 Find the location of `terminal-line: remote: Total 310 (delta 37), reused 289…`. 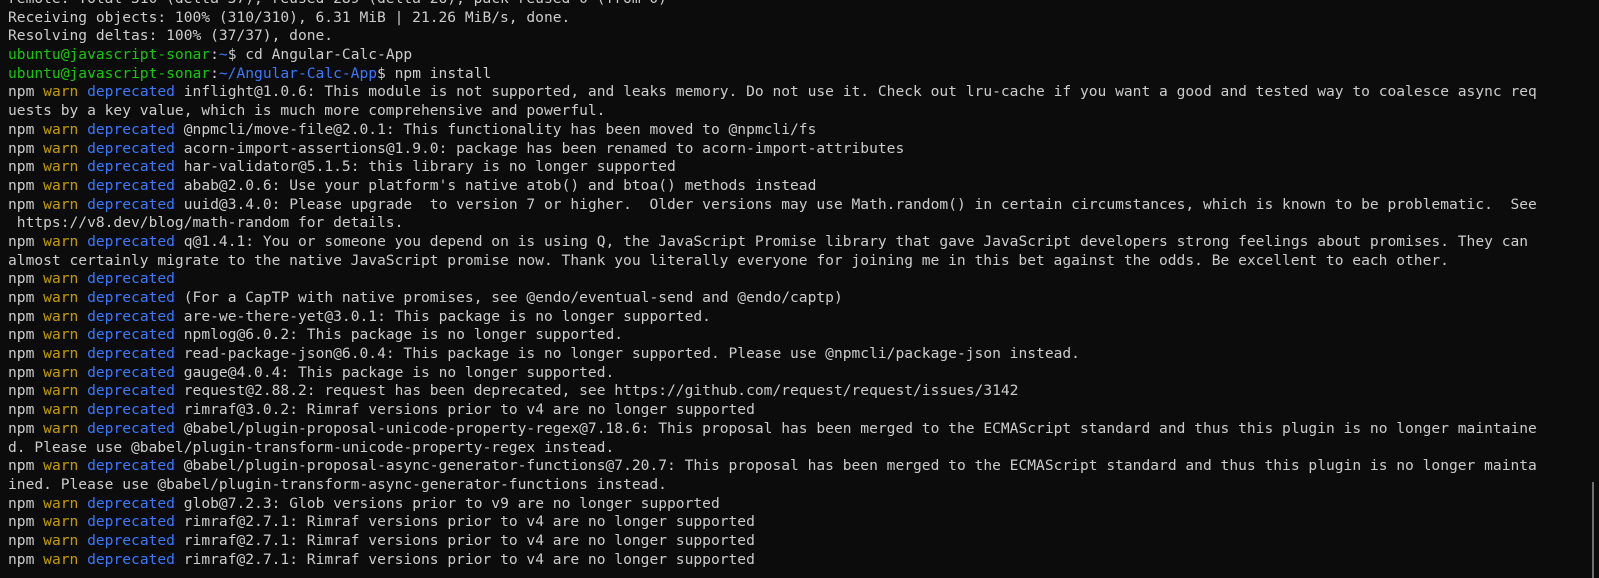

terminal-line: remote: Total 310 (delta 37), reused 289… is located at coordinates (780, 4).